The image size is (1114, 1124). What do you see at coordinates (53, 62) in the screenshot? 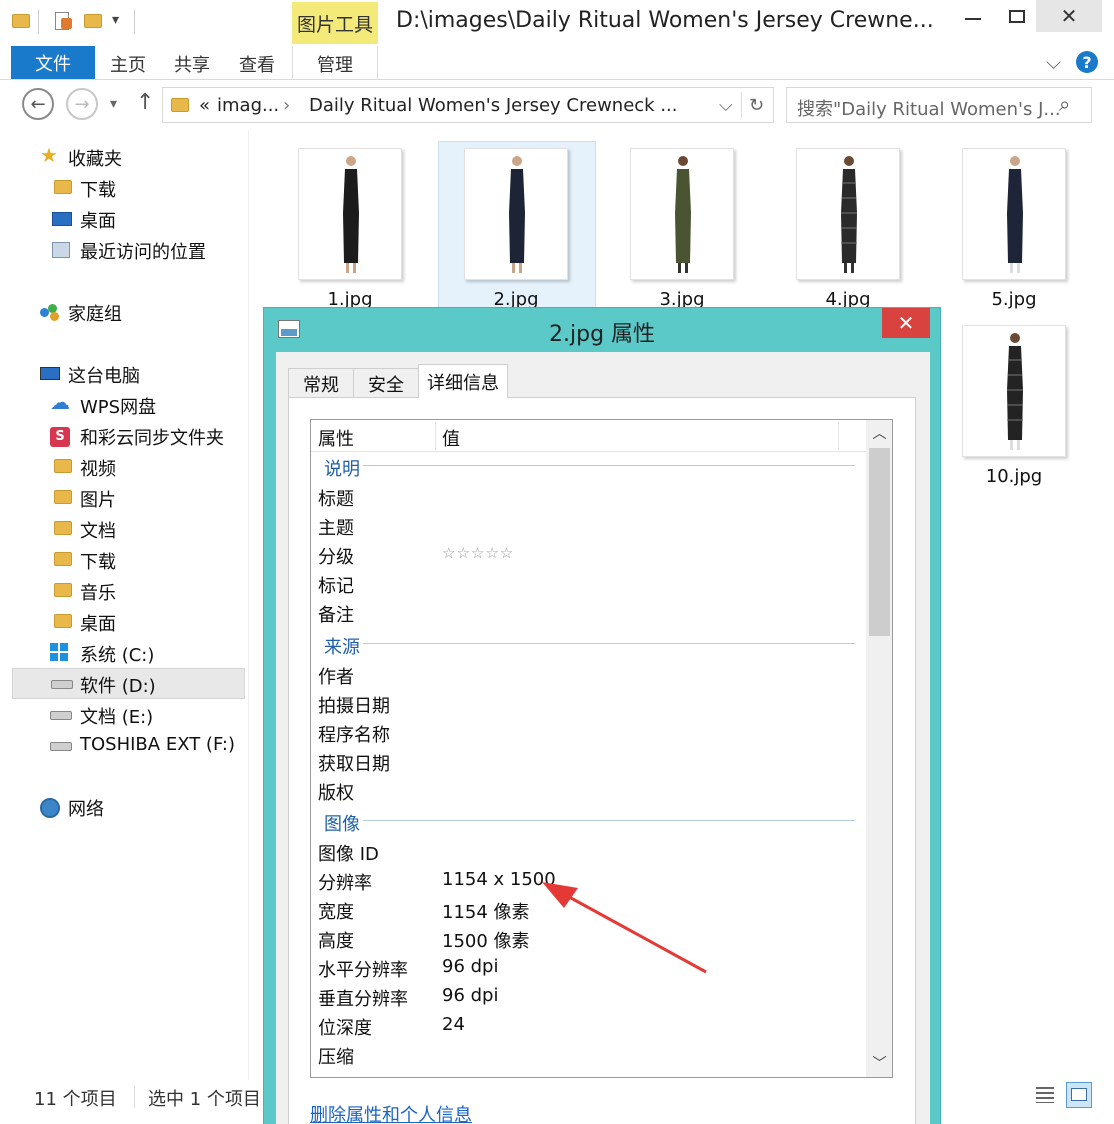
I see `tab-file: 文件` at bounding box center [53, 62].